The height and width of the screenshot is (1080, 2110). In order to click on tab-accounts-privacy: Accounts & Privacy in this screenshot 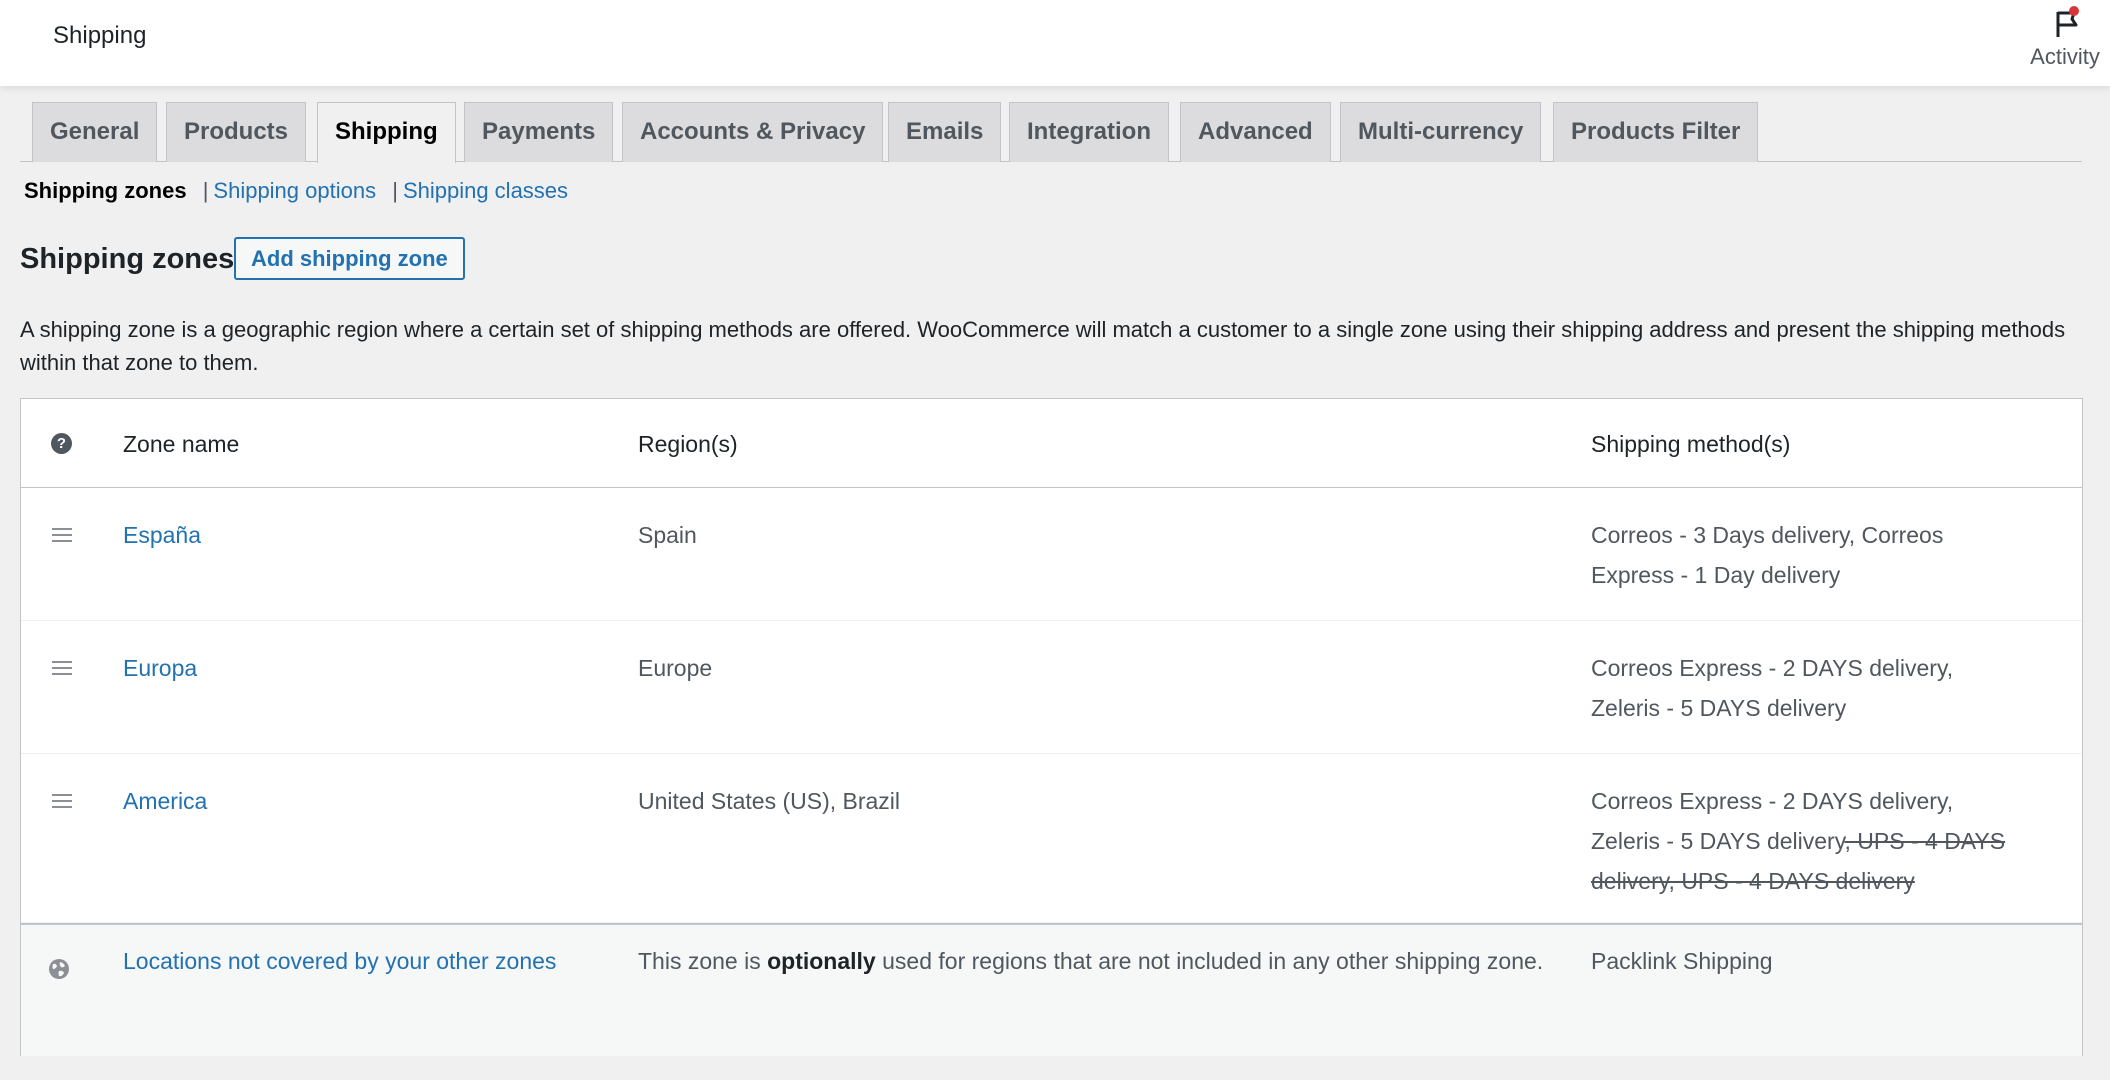, I will do `click(753, 132)`.